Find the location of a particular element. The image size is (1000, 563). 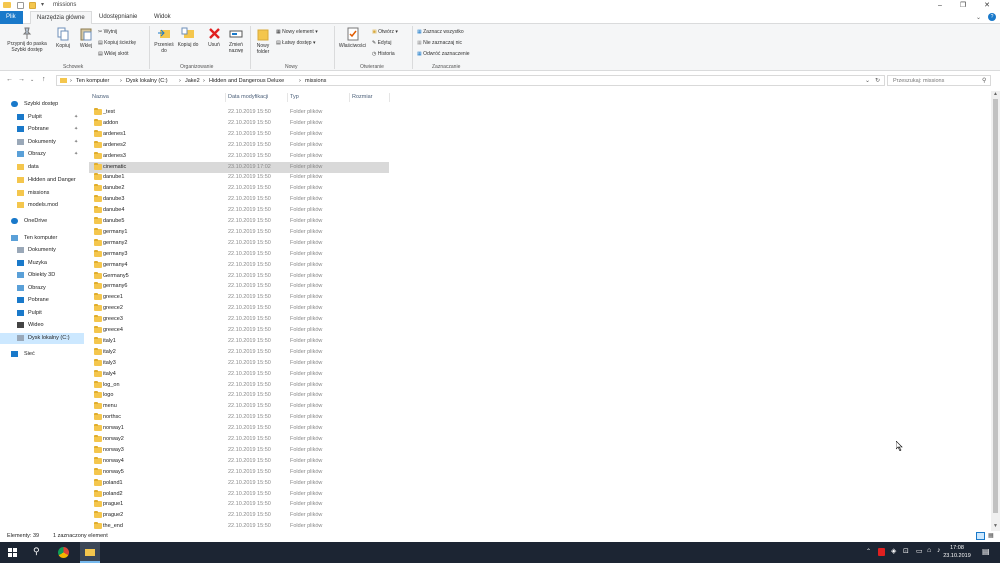

file-row: cinematic 23.10.2019 17:02 Folder plików is located at coordinates (239, 167).